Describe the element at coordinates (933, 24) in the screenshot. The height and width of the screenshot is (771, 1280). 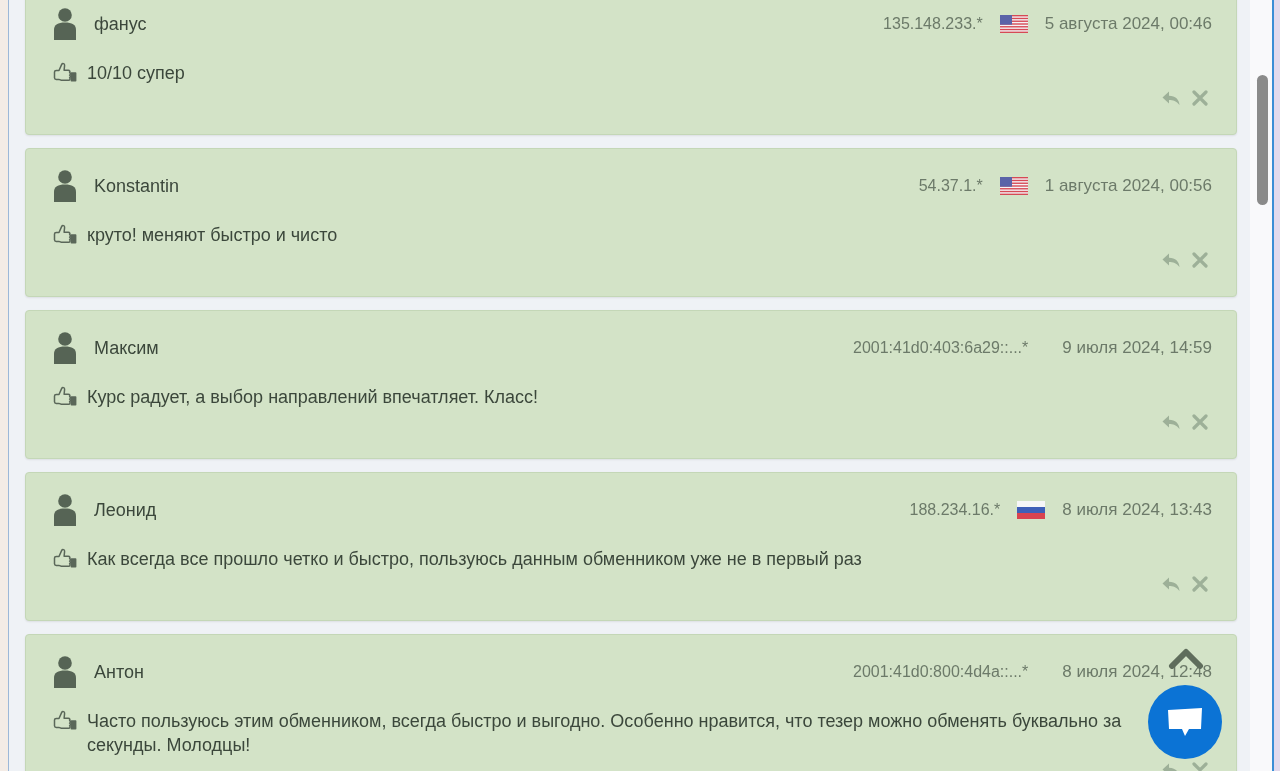
I see `ip-address: 135.148.233.*` at that location.